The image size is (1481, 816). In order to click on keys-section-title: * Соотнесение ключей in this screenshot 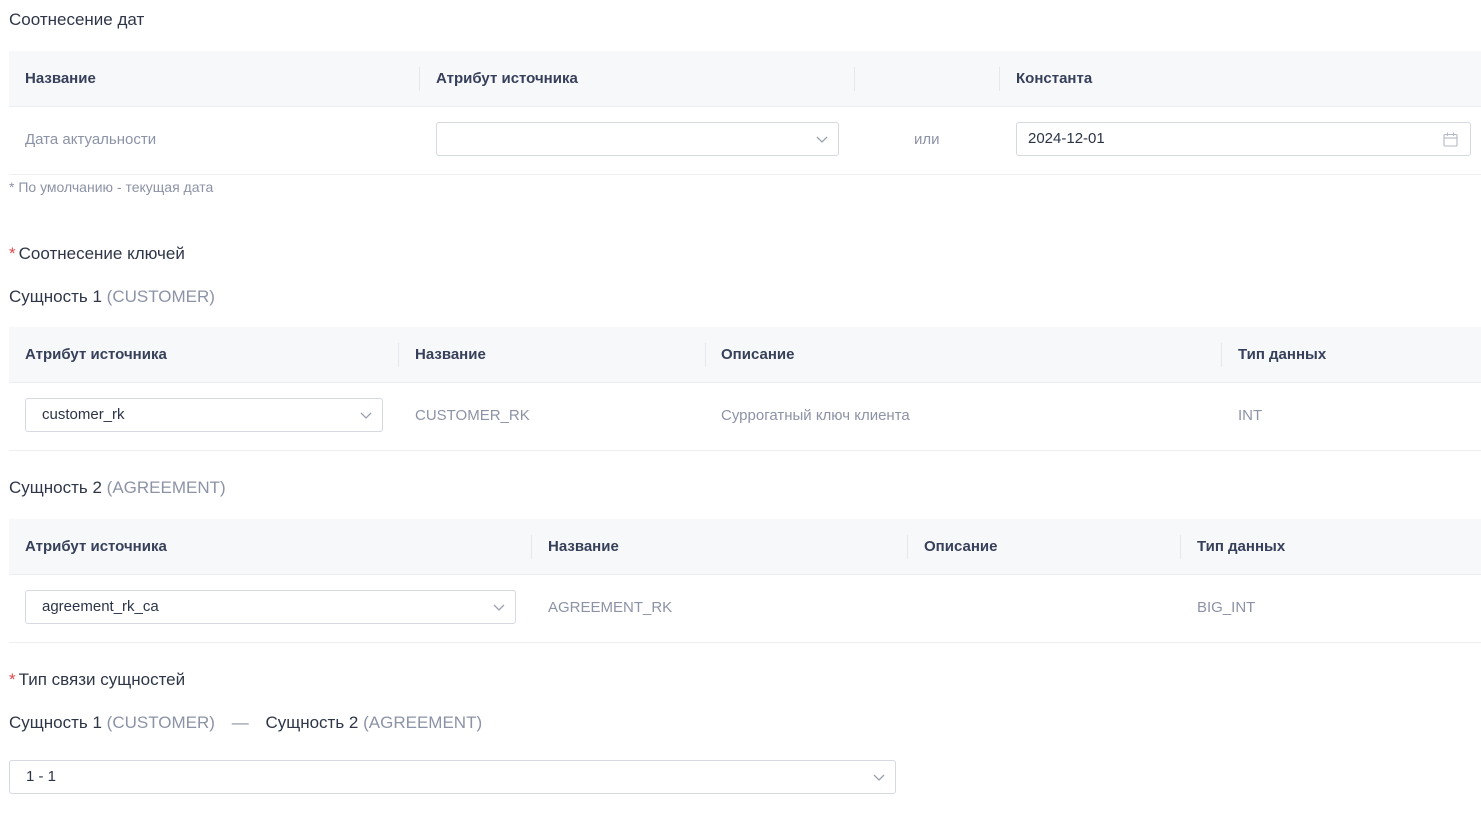, I will do `click(97, 254)`.